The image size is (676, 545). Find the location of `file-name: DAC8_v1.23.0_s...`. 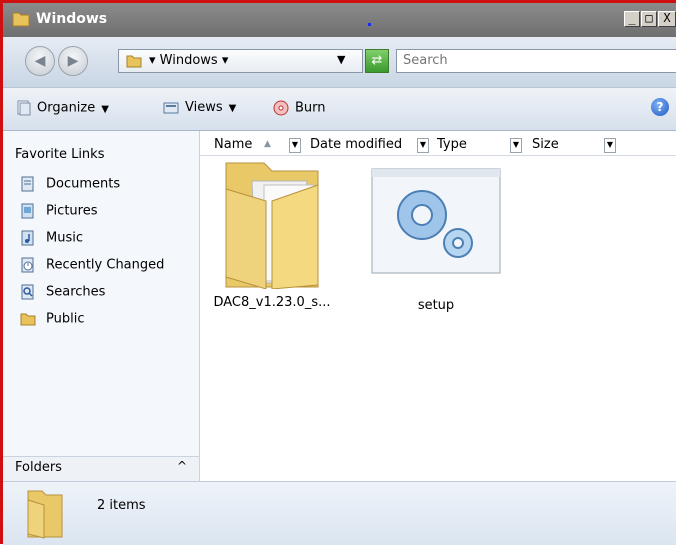

file-name: DAC8_v1.23.0_s... is located at coordinates (272, 302).